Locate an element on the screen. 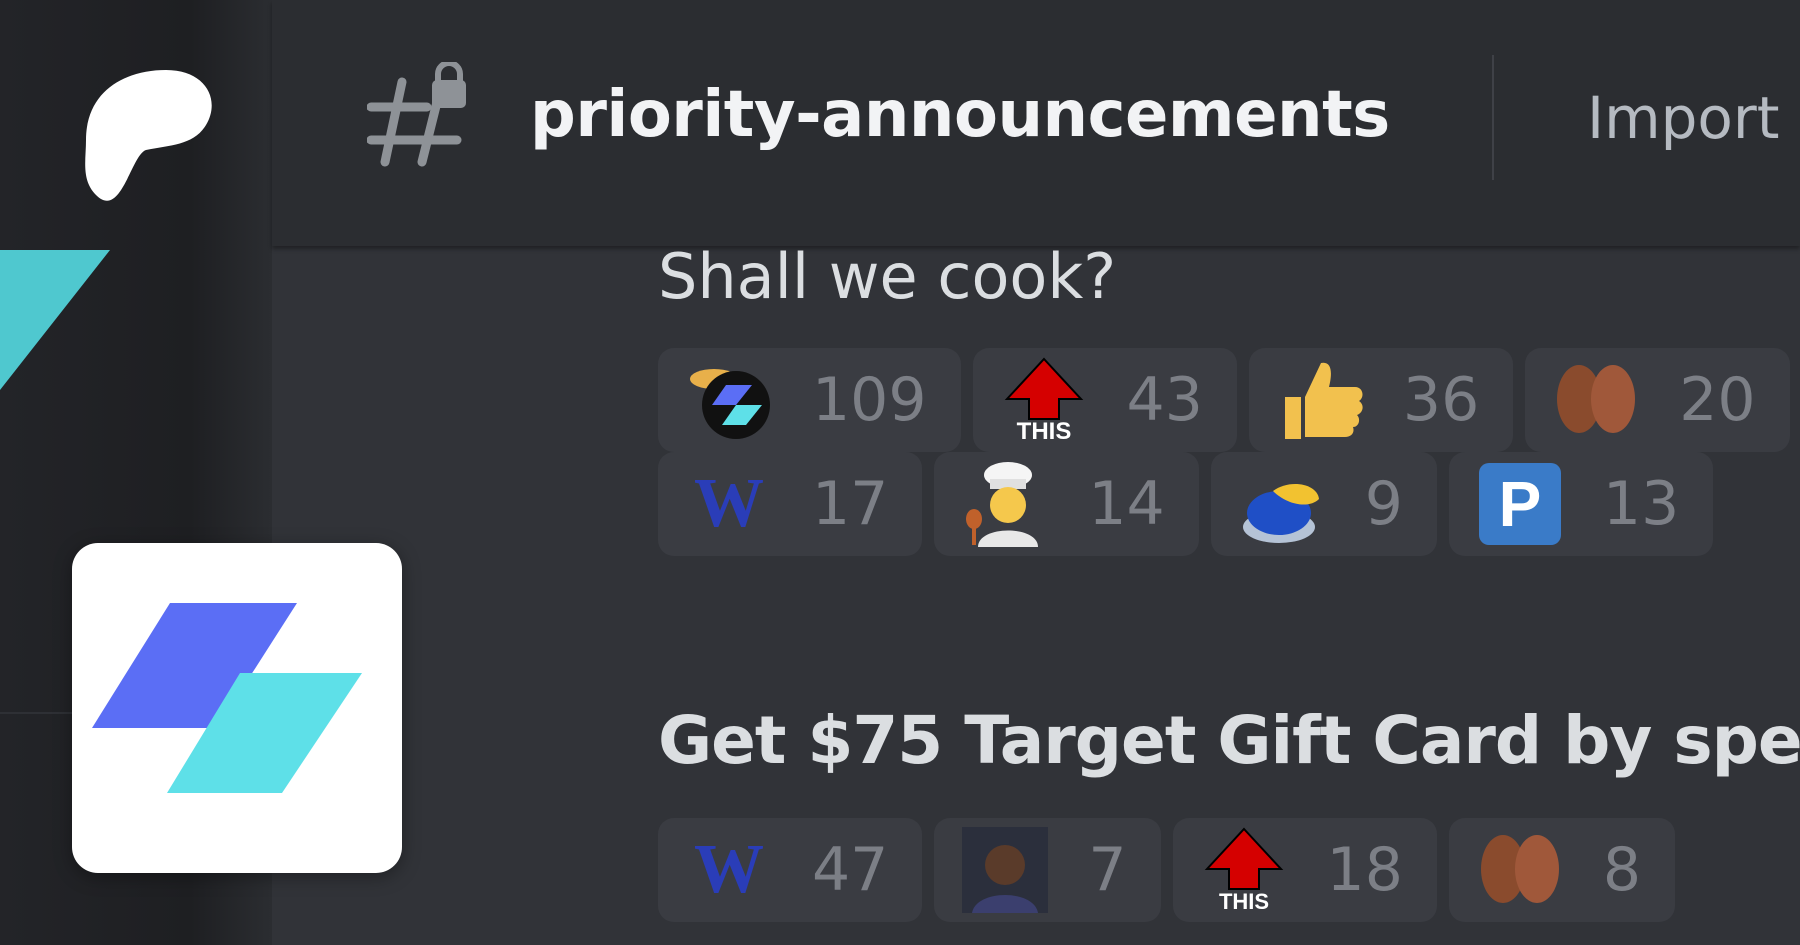 Image resolution: width=1800 pixels, height=945 pixels. reaction-button: W 17 is located at coordinates (790, 504).